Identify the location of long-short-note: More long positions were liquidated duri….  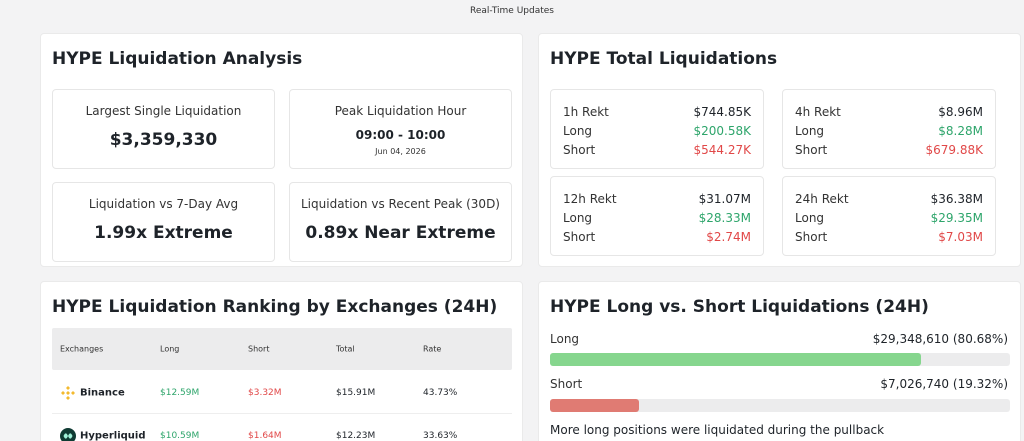
(717, 430).